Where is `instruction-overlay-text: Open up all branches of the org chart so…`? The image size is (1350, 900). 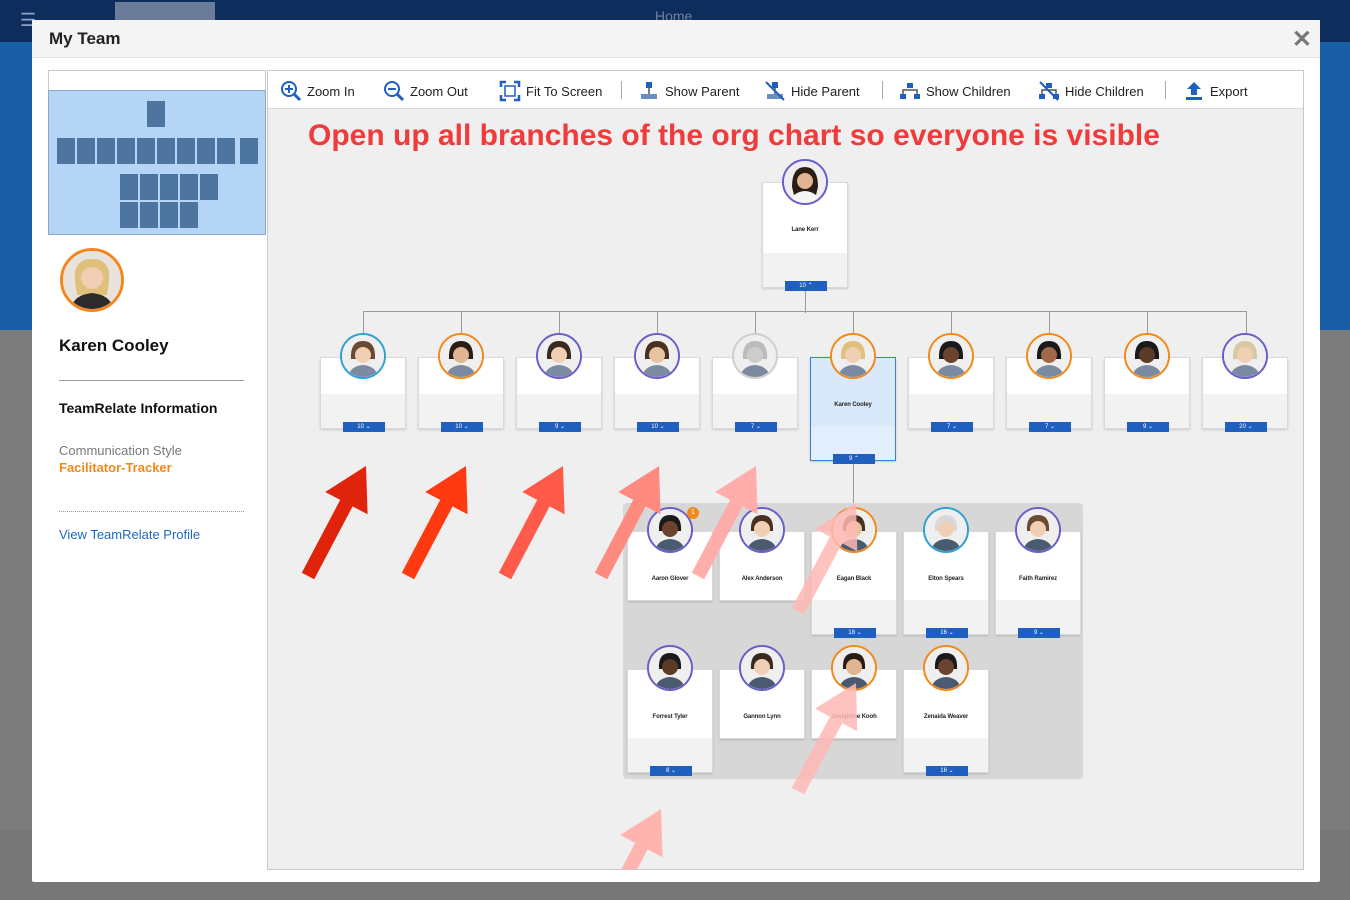
instruction-overlay-text: Open up all branches of the org chart so… is located at coordinates (734, 135).